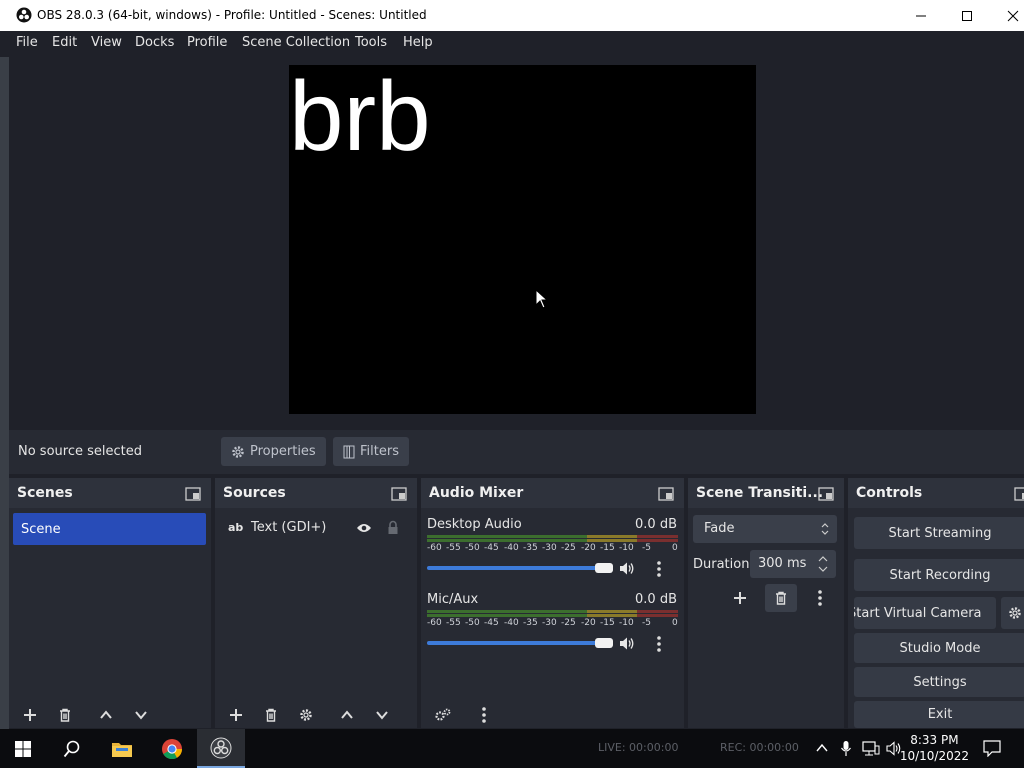  I want to click on transition-properties-button, so click(820, 598).